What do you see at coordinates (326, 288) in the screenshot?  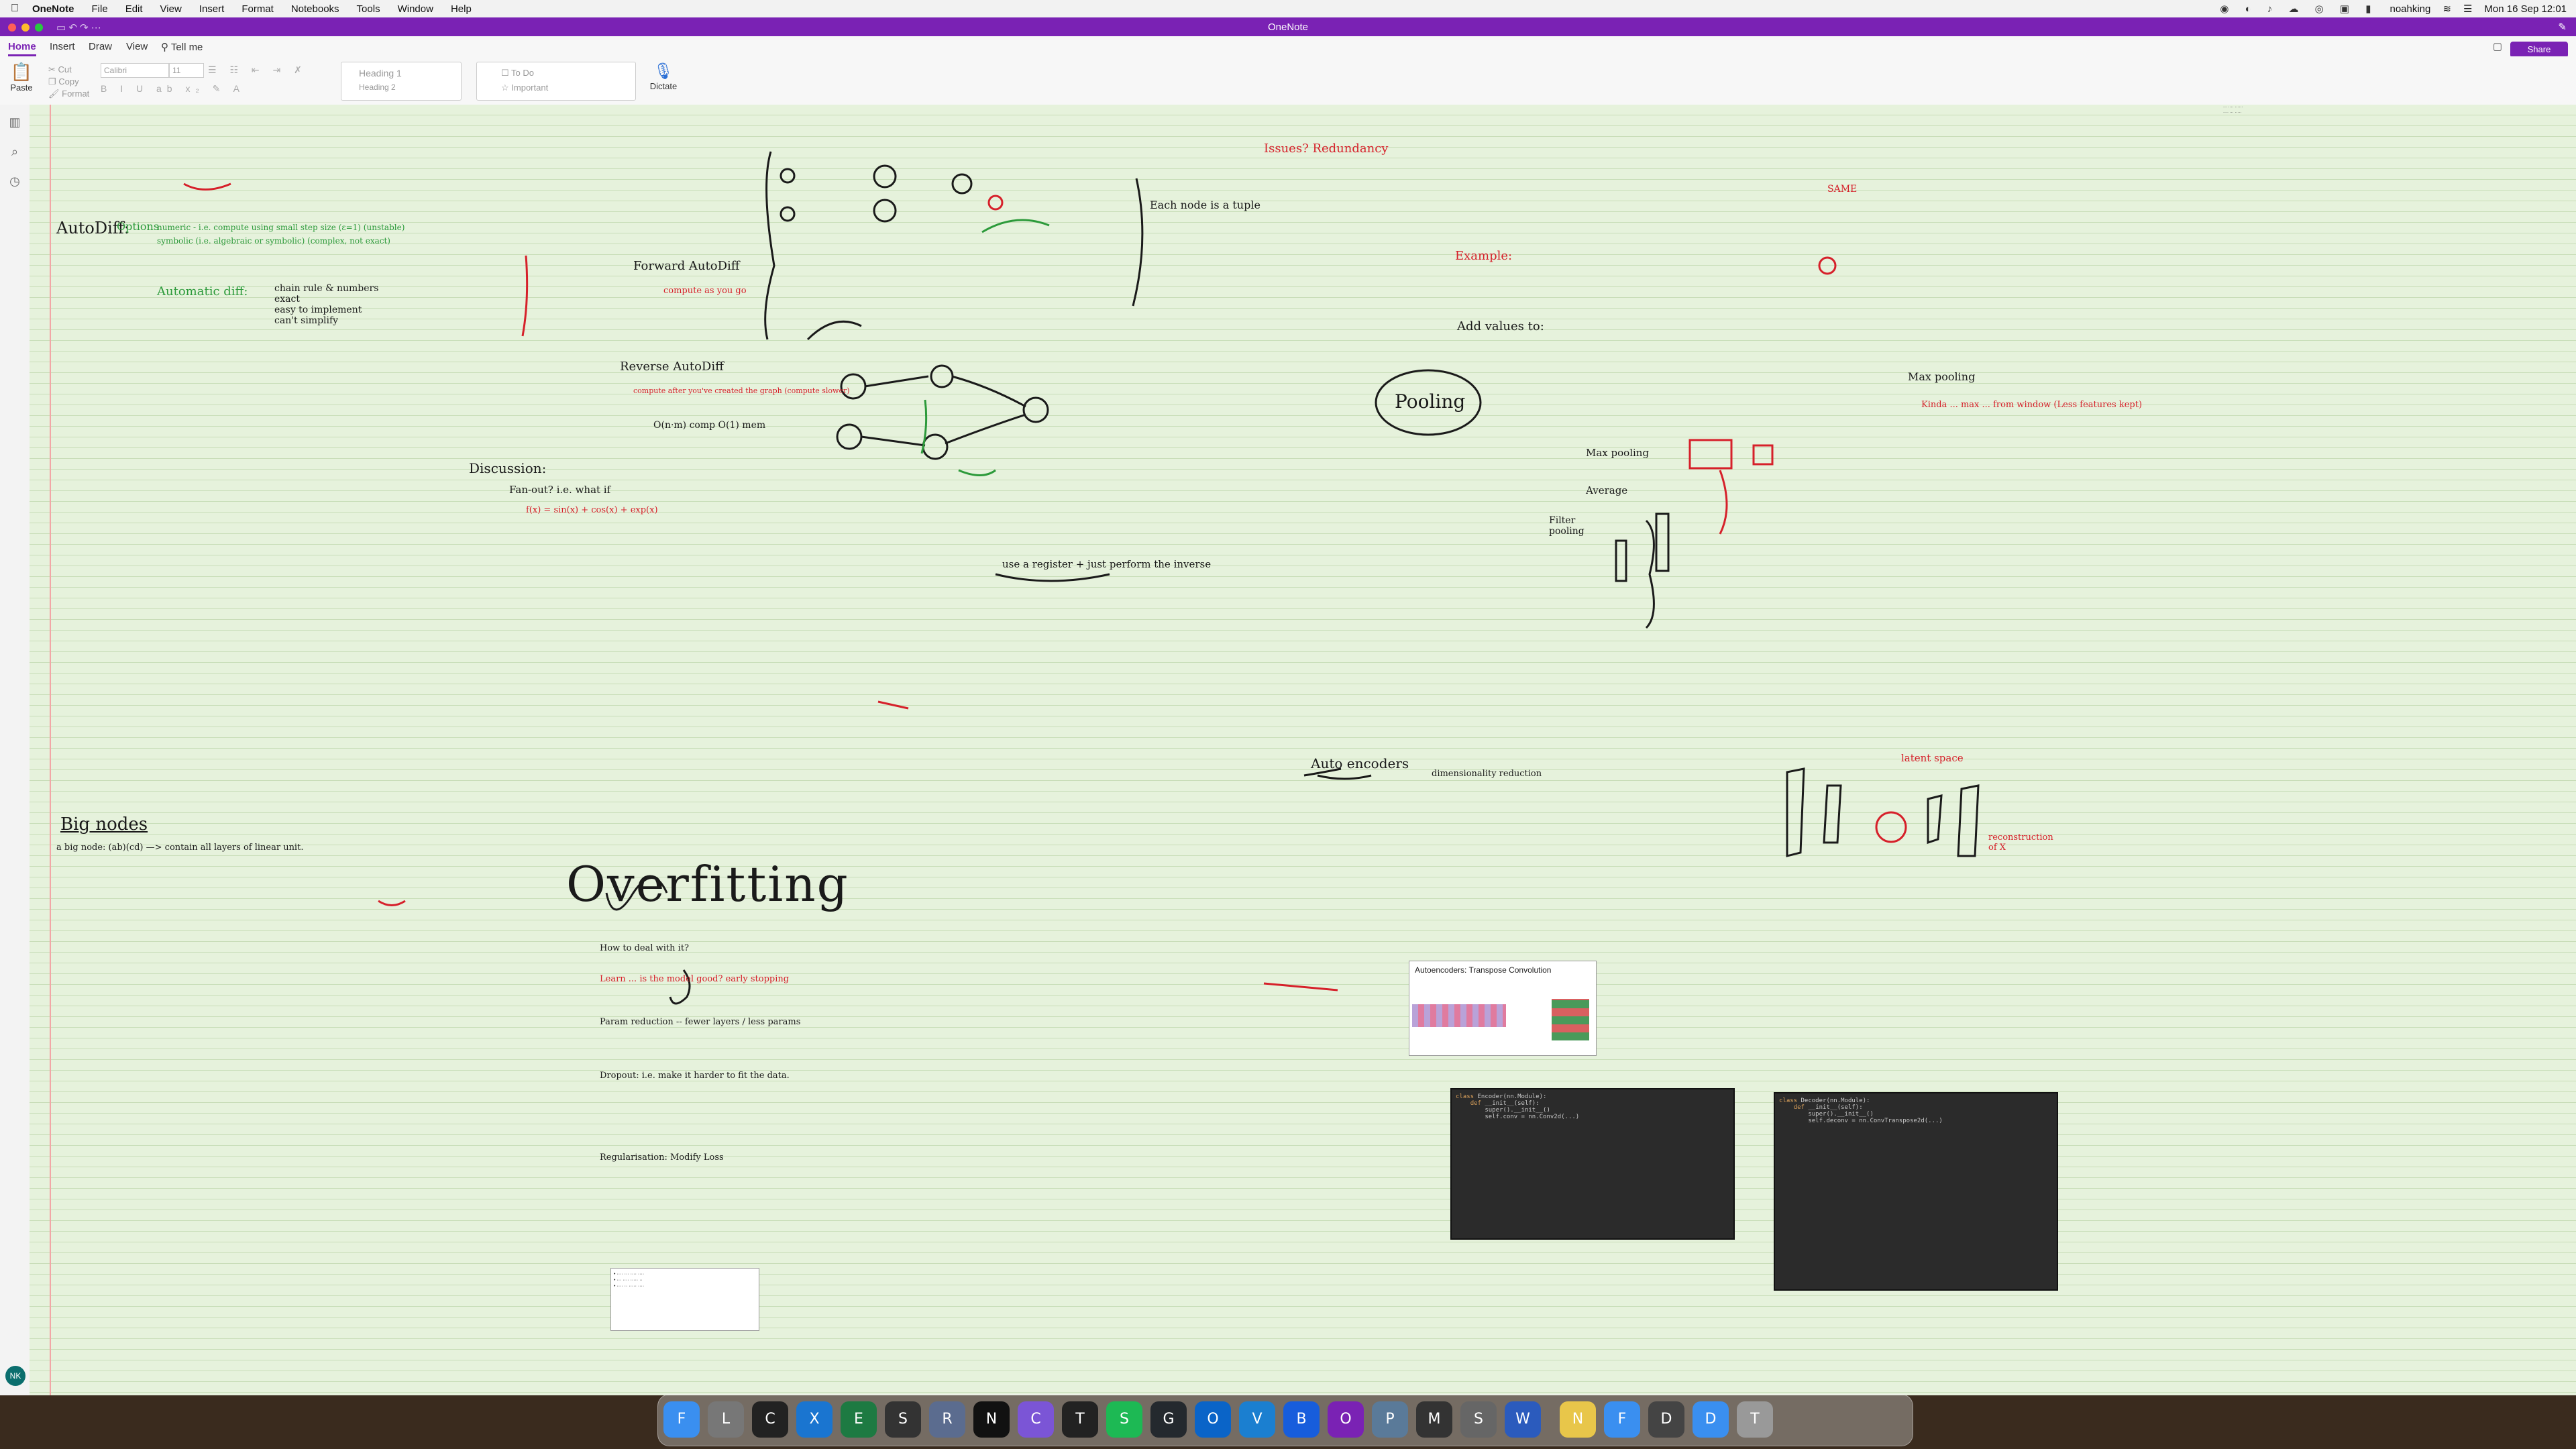 I see `auto-list-item: chain rule & numbers` at bounding box center [326, 288].